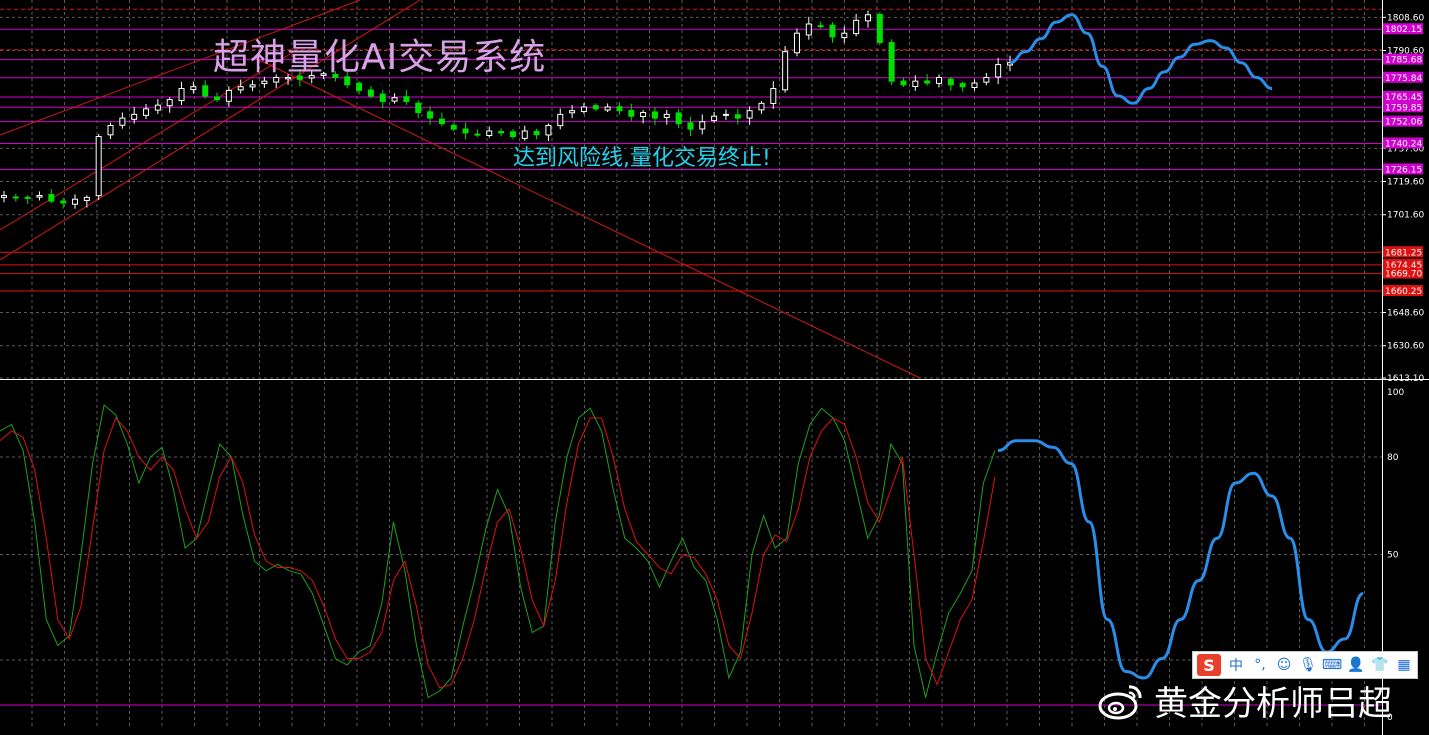 This screenshot has width=1429, height=735. Describe the element at coordinates (1405, 183) in the screenshot. I see `y-tick-label: 1719.60` at that location.